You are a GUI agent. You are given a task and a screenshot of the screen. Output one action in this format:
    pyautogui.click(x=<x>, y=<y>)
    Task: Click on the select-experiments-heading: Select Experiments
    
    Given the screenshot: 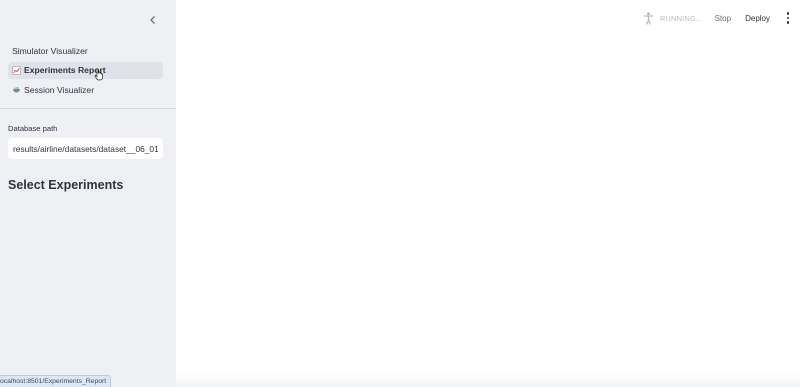 What is the action you would take?
    pyautogui.click(x=66, y=185)
    